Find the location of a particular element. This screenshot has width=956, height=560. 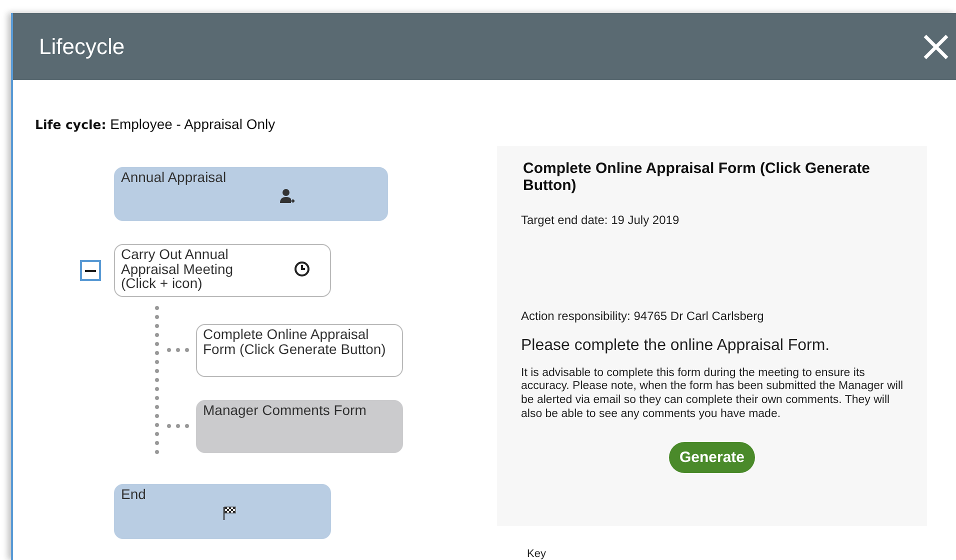

node-label: Manager Comments Form is located at coordinates (285, 410).